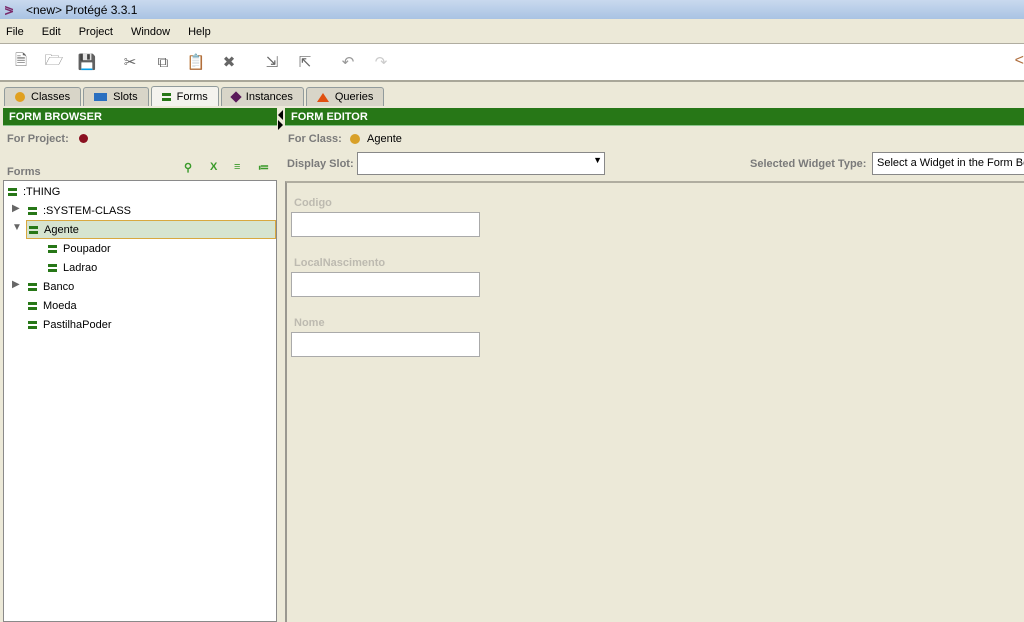 The image size is (1024, 622). What do you see at coordinates (130, 62) in the screenshot?
I see `cut-icon: ✂` at bounding box center [130, 62].